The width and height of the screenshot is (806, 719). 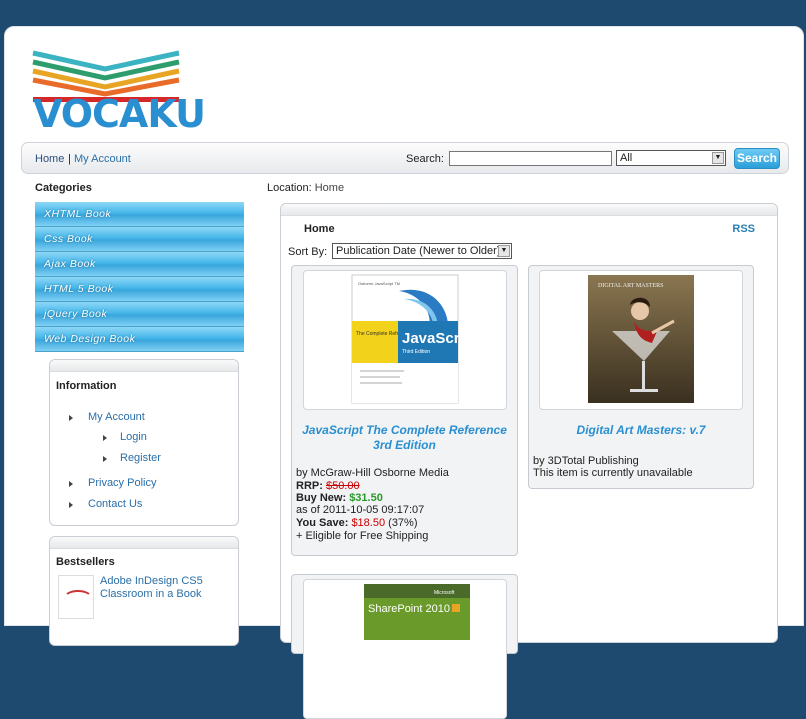 I want to click on info-register-link: Register, so click(x=140, y=458).